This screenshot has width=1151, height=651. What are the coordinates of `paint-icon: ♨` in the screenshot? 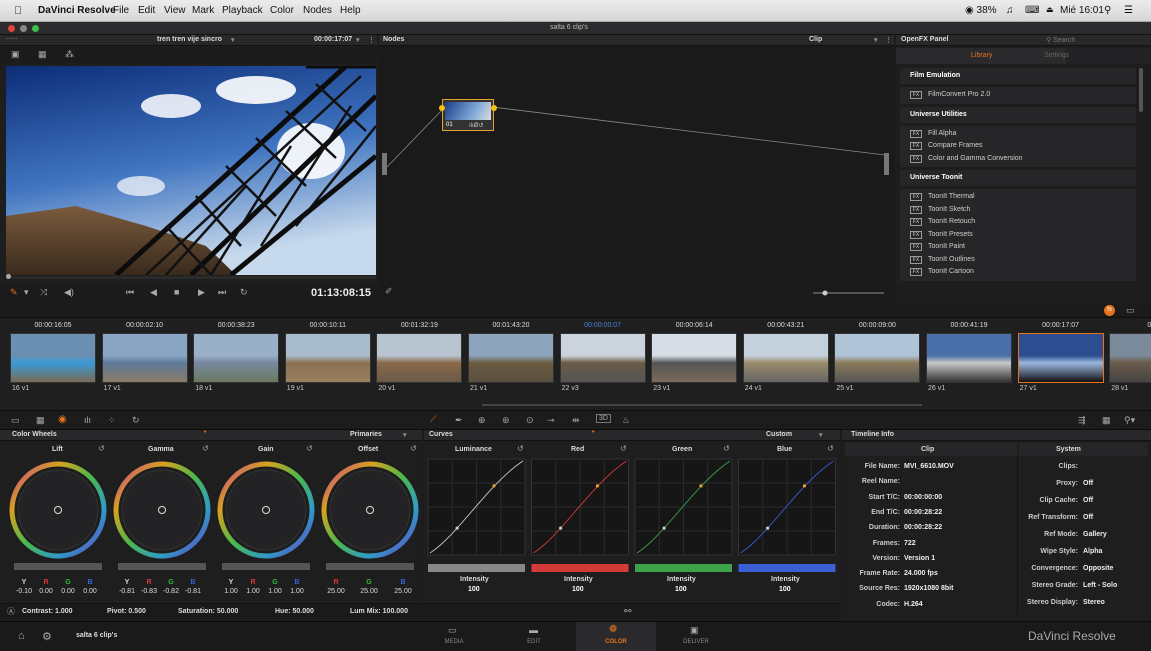 It's located at (626, 420).